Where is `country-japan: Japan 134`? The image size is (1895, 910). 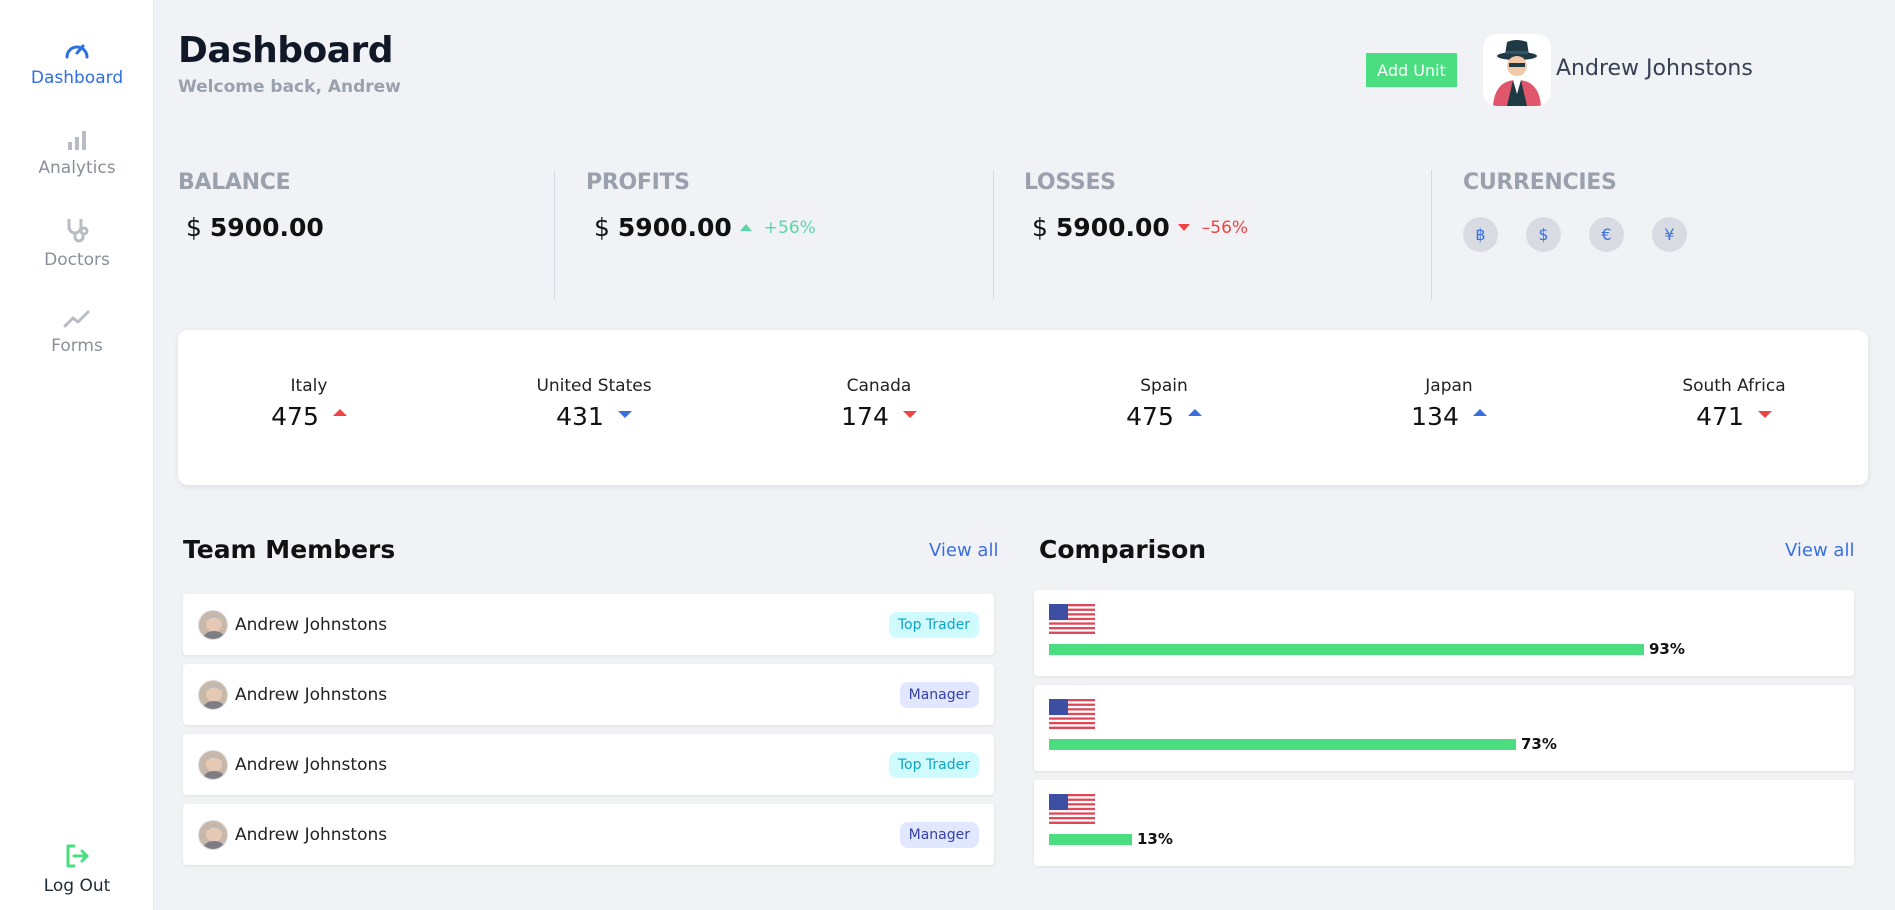 country-japan: Japan 134 is located at coordinates (1449, 403).